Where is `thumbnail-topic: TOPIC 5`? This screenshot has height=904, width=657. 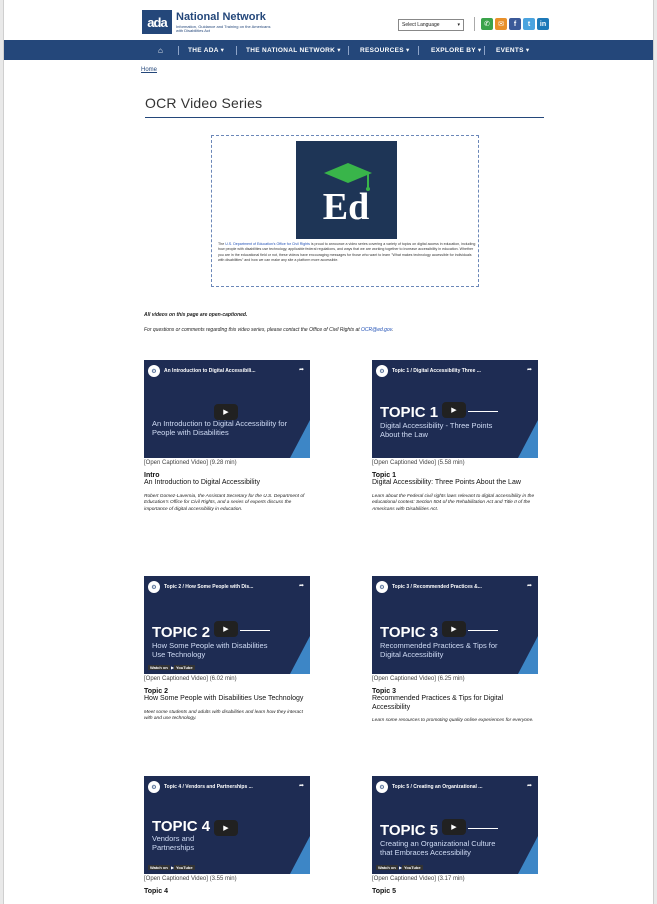
thumbnail-topic: TOPIC 5 is located at coordinates (409, 830).